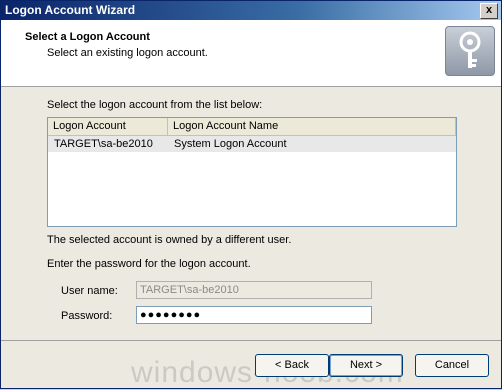 The width and height of the screenshot is (502, 390). Describe the element at coordinates (127, 53) in the screenshot. I see `page-subtitle: Select an existing logon account.` at that location.